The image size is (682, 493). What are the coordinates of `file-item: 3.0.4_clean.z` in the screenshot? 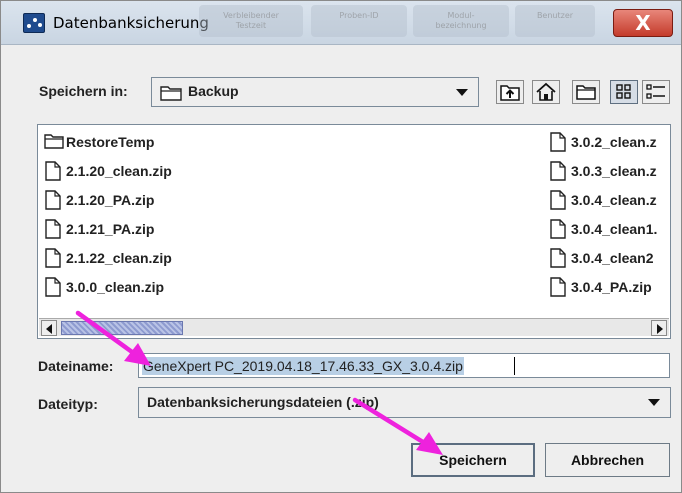 It's located at (609, 200).